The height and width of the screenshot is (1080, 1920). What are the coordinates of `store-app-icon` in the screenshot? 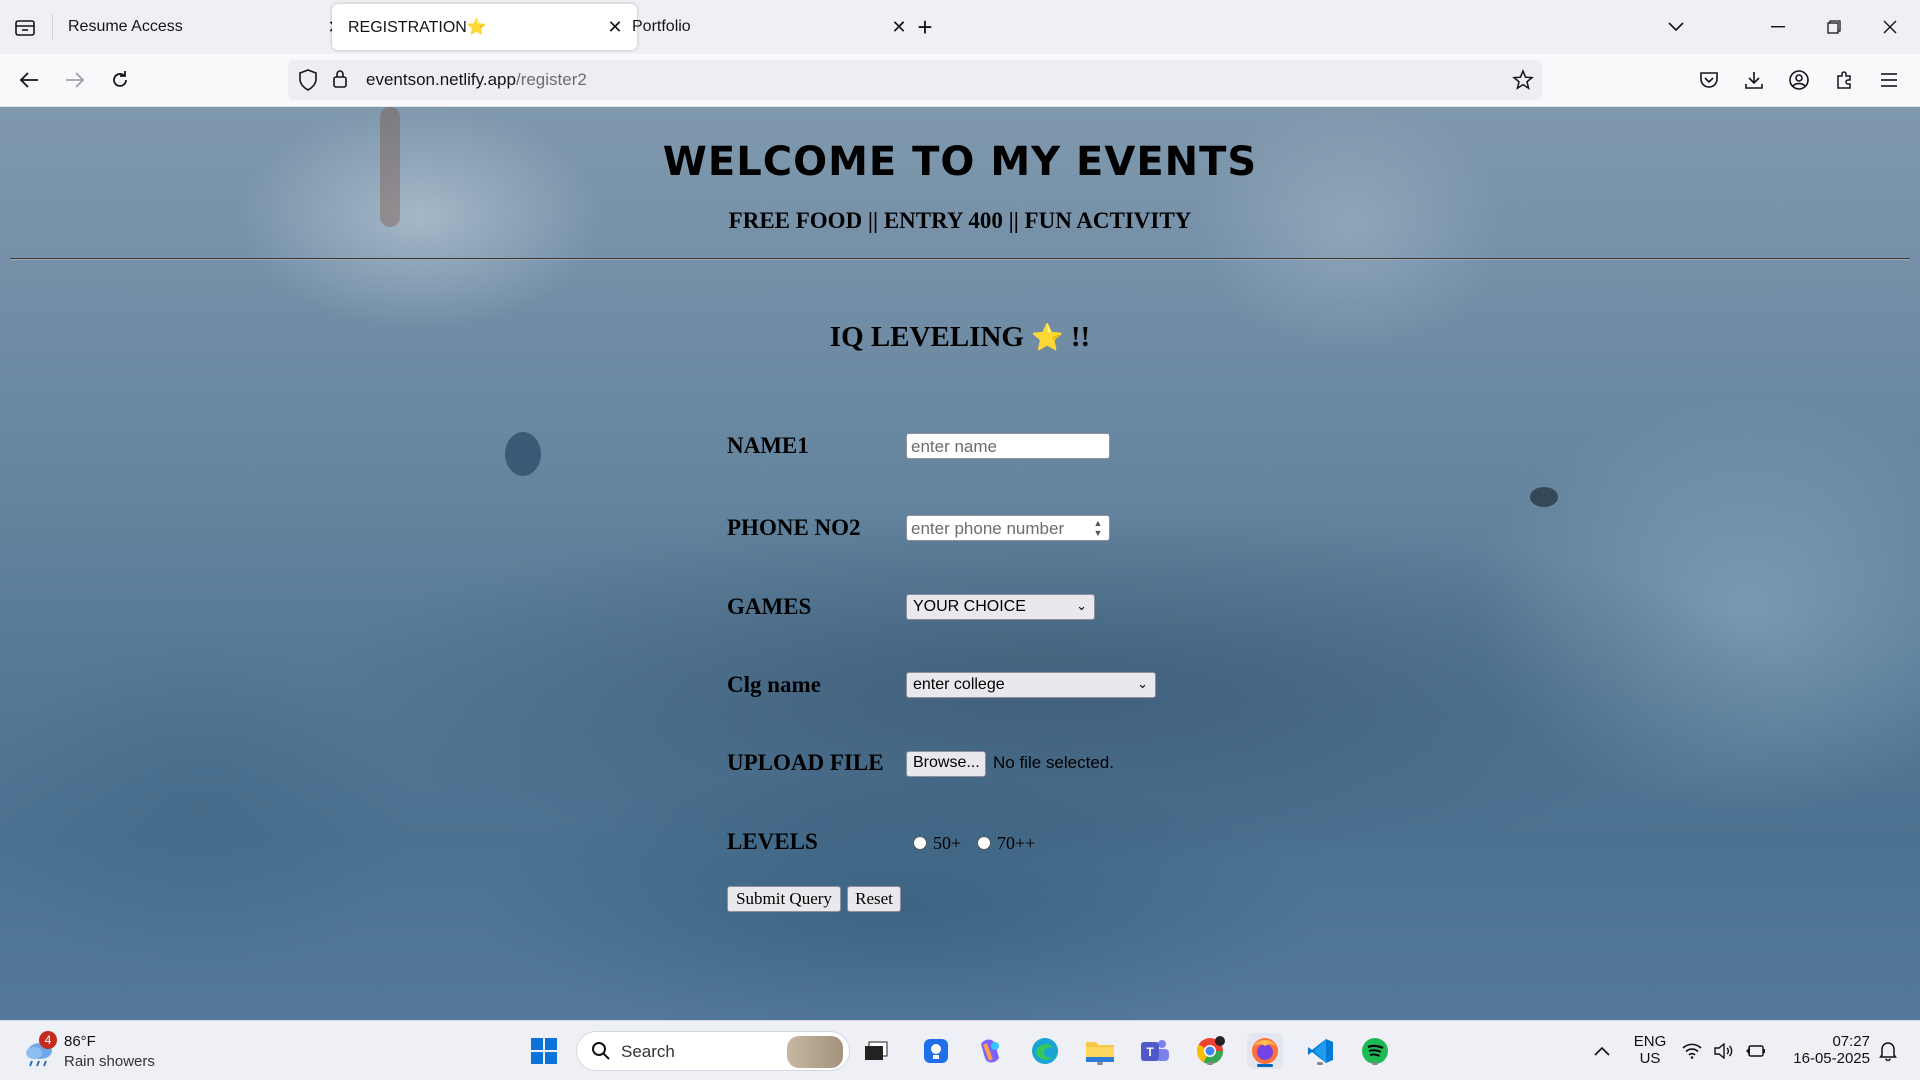 It's located at (936, 1051).